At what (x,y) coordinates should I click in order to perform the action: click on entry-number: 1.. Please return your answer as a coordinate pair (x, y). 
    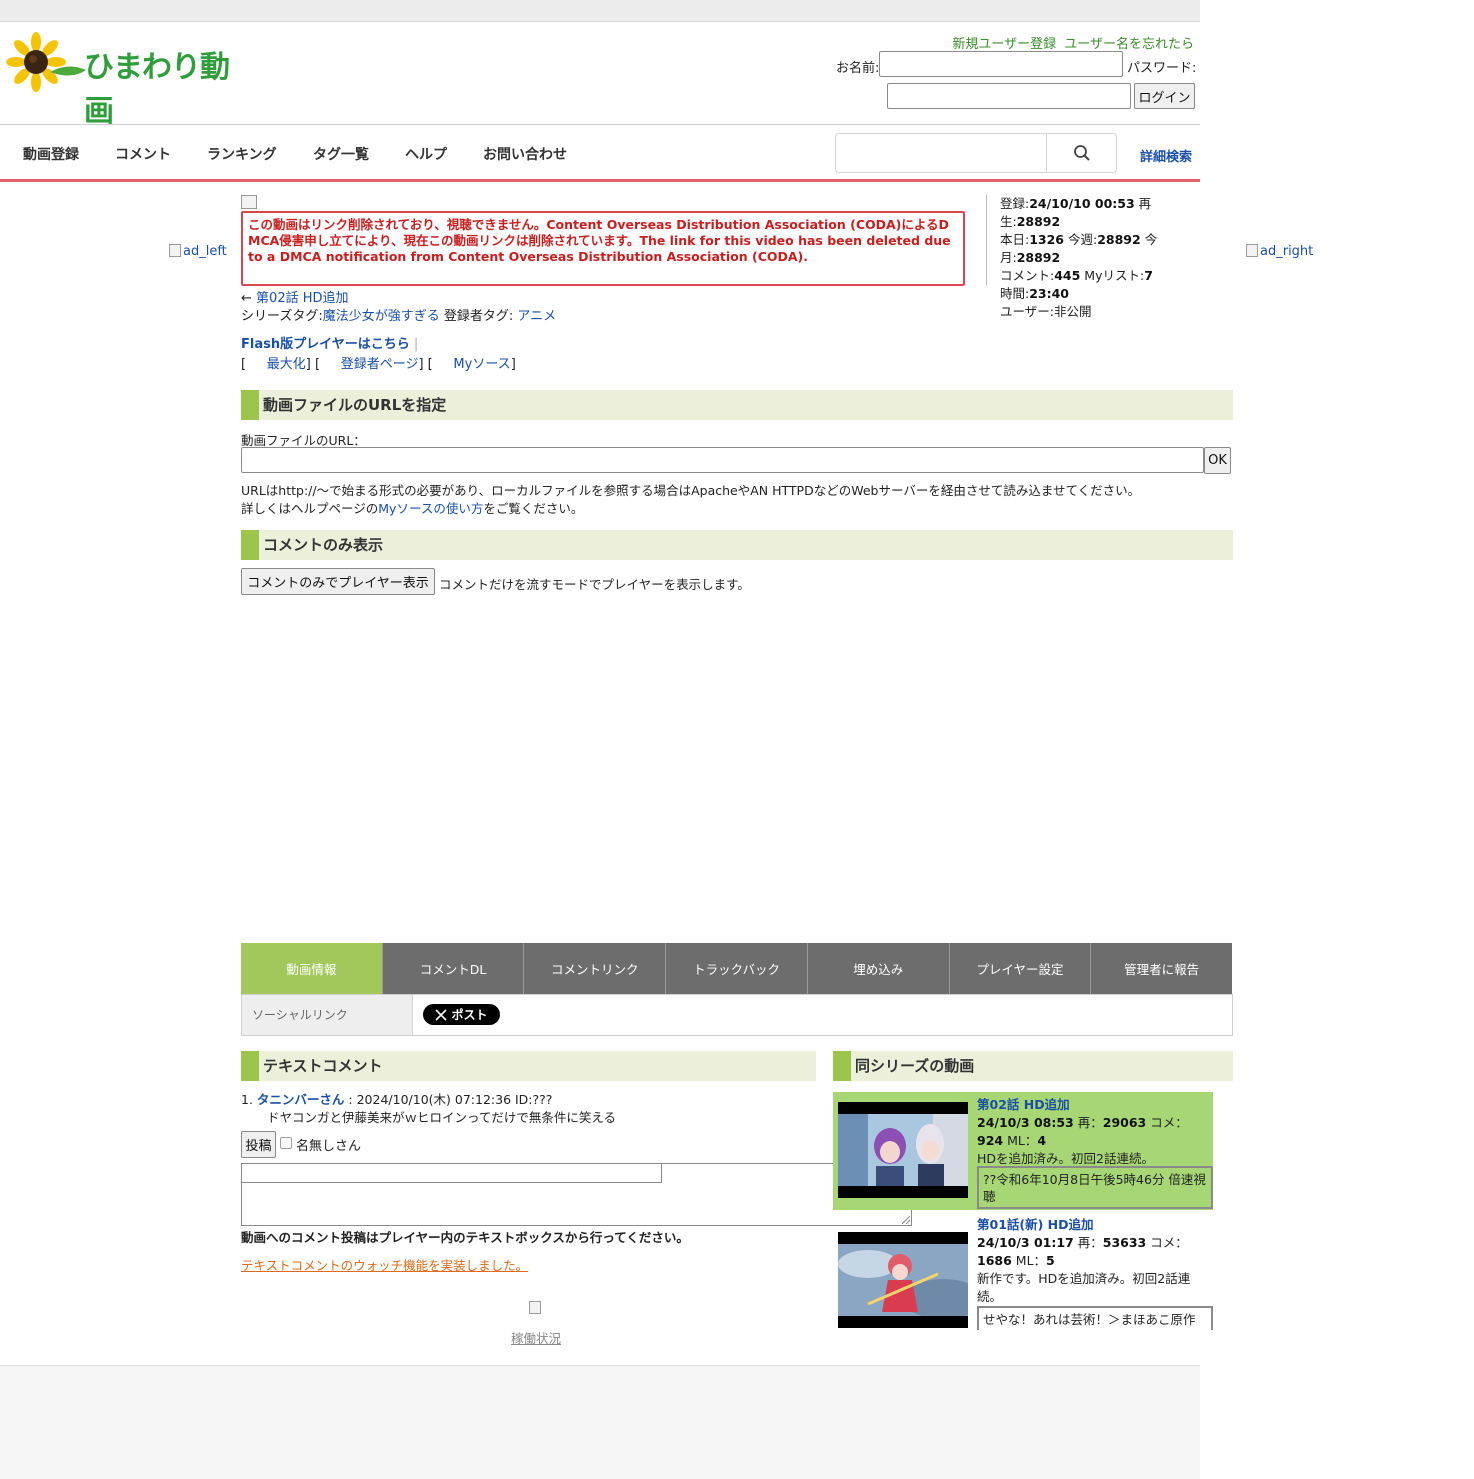
    Looking at the image, I should click on (247, 1099).